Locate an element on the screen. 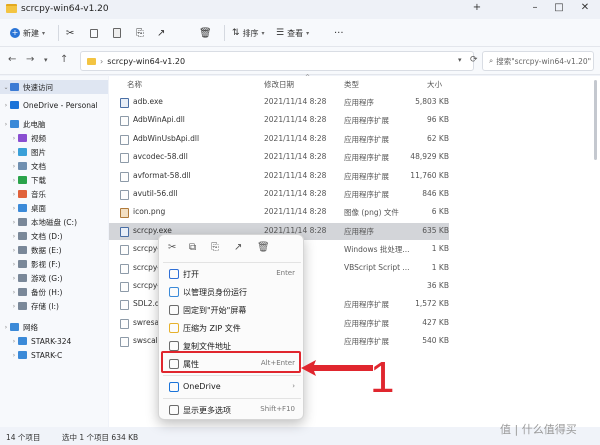  sidebar-item: › STARK-C is located at coordinates (54, 355).